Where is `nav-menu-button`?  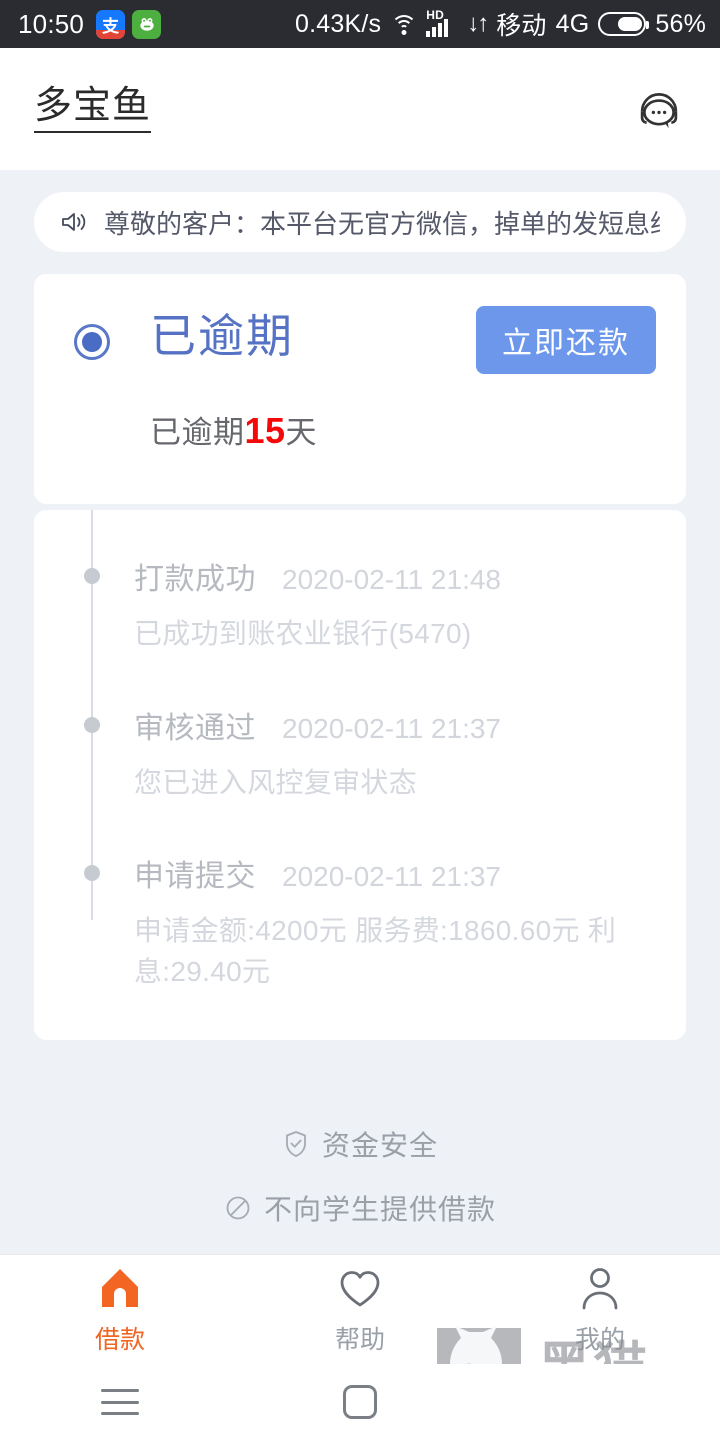 nav-menu-button is located at coordinates (120, 1402).